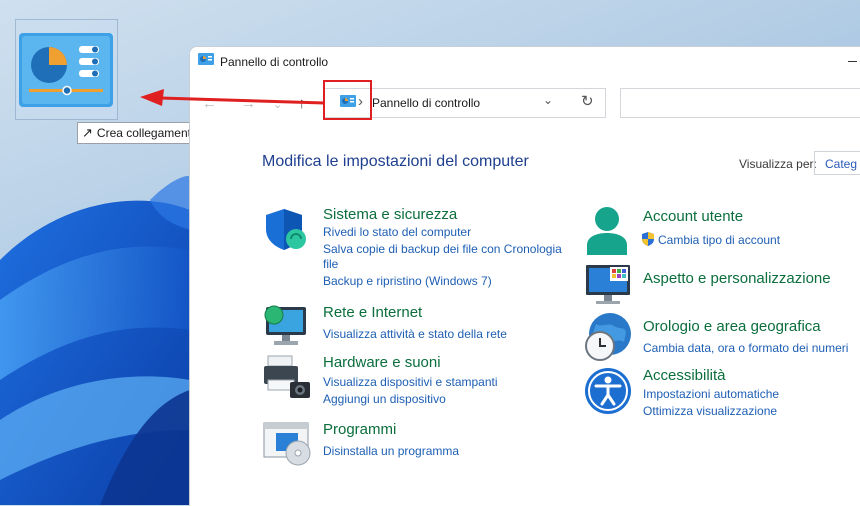 This screenshot has height=506, width=860. What do you see at coordinates (719, 240) in the screenshot?
I see `link-text: Cambia tipo di account` at bounding box center [719, 240].